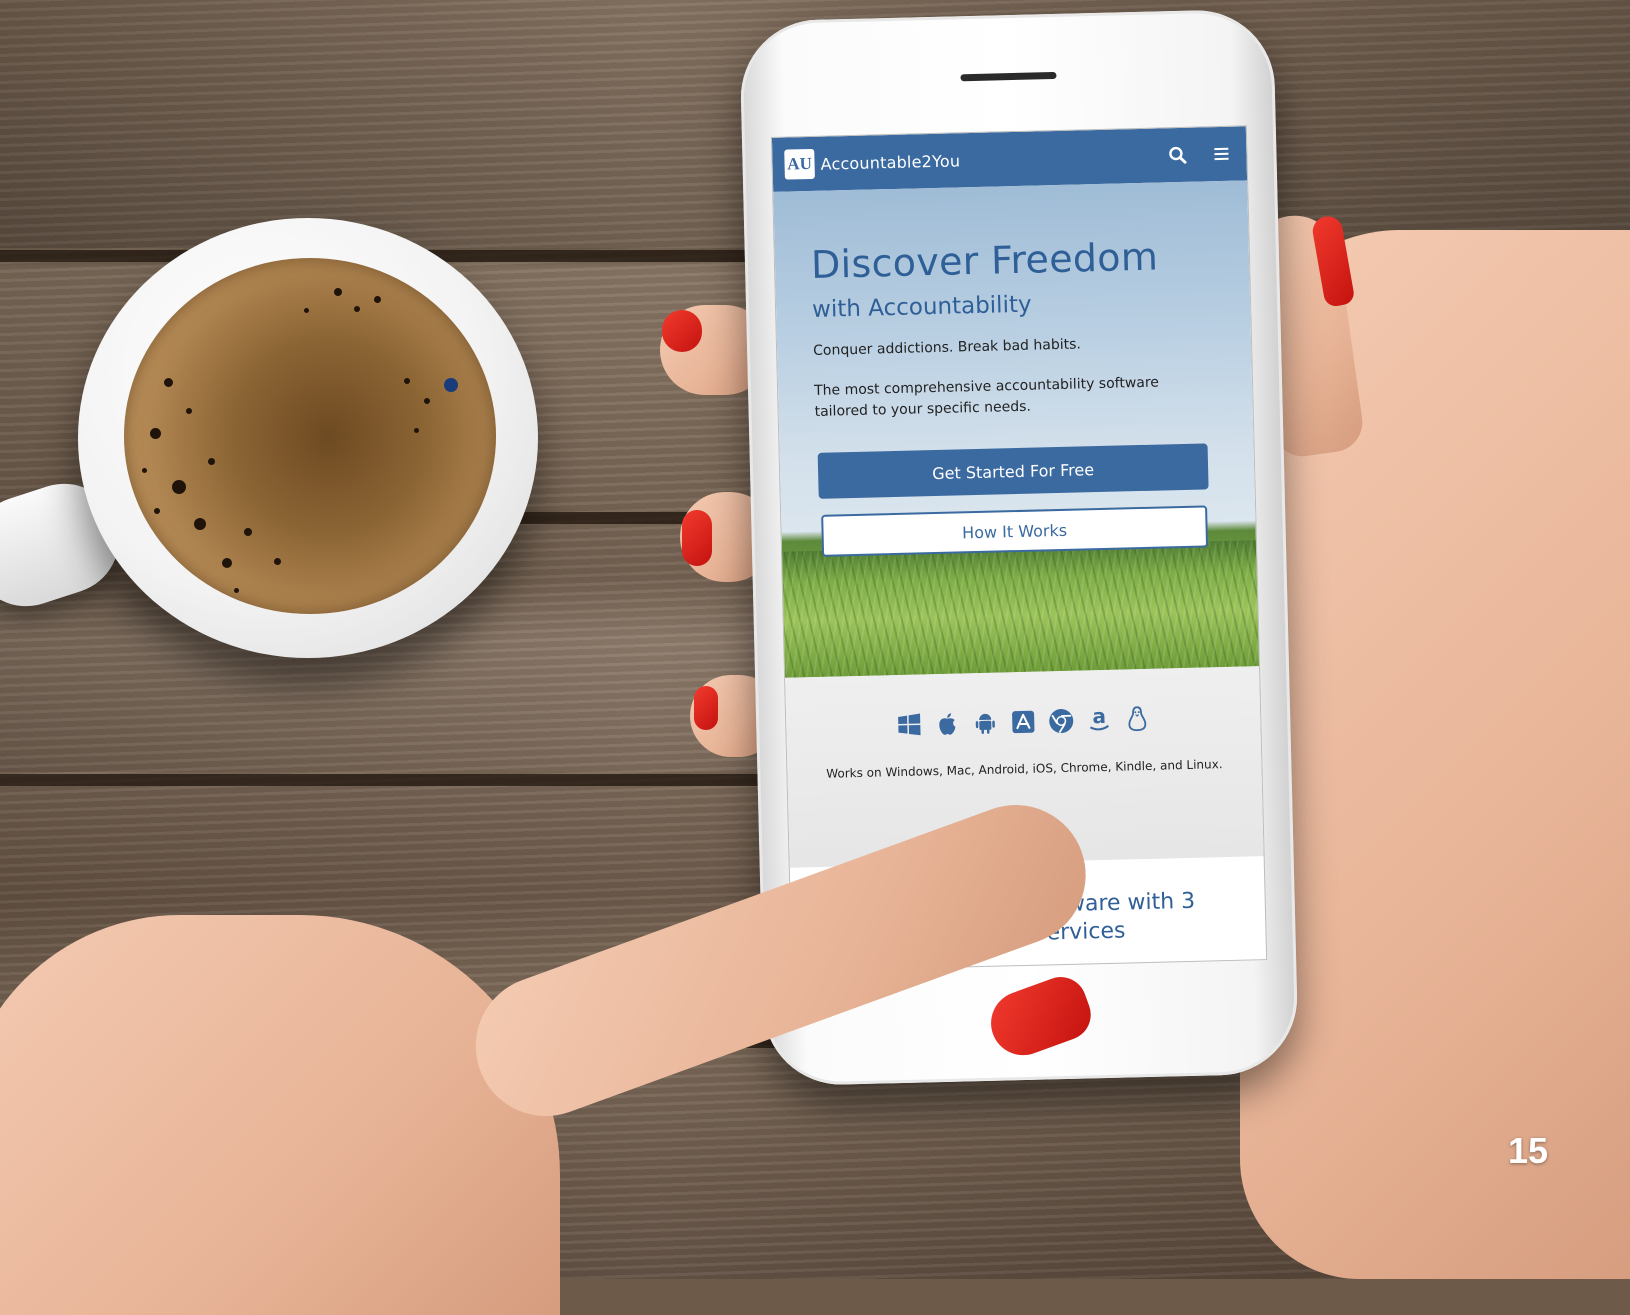  I want to click on search-icon, so click(1177, 155).